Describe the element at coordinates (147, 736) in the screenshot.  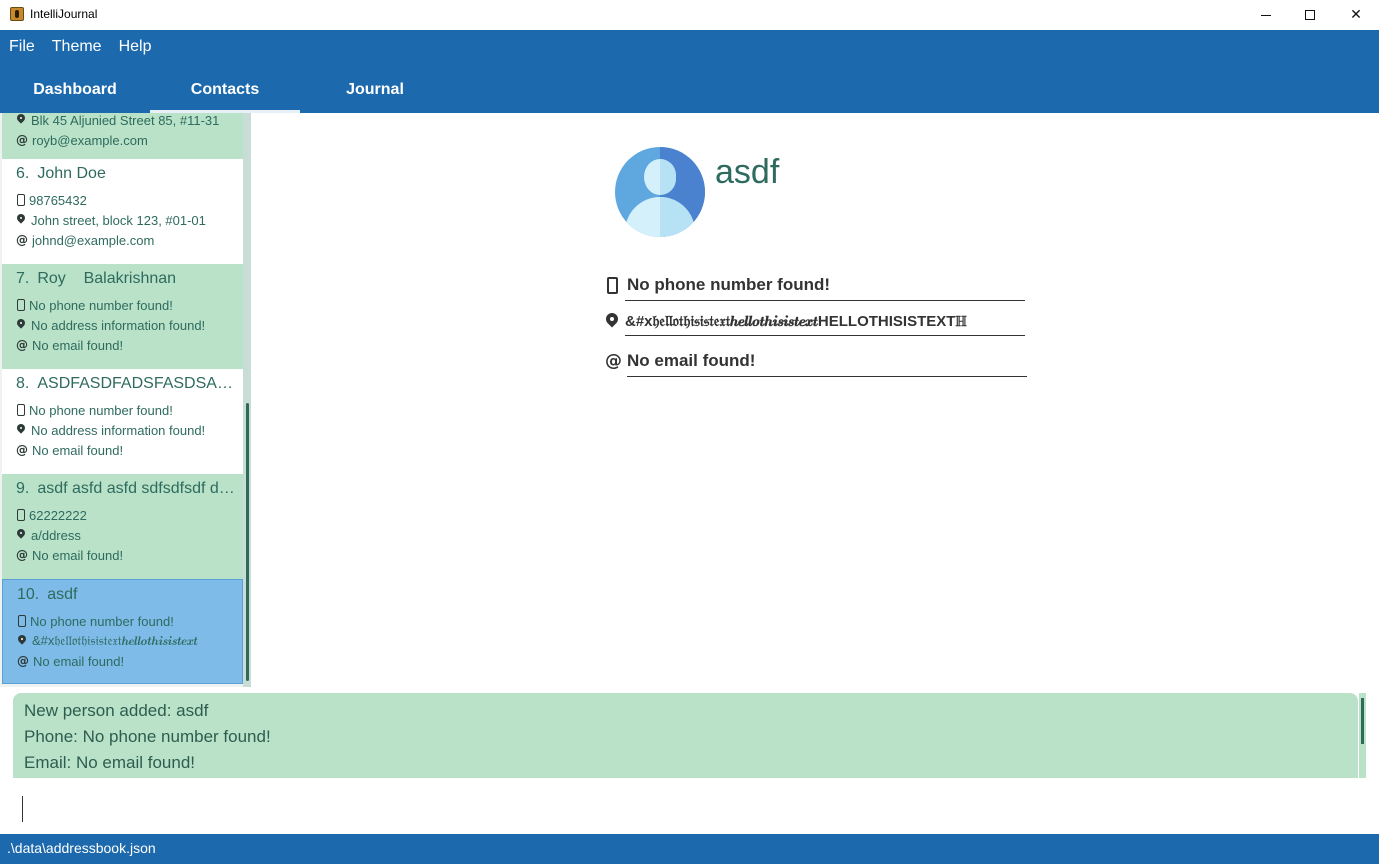
I see `result-line: Phone: No phone number found!` at that location.